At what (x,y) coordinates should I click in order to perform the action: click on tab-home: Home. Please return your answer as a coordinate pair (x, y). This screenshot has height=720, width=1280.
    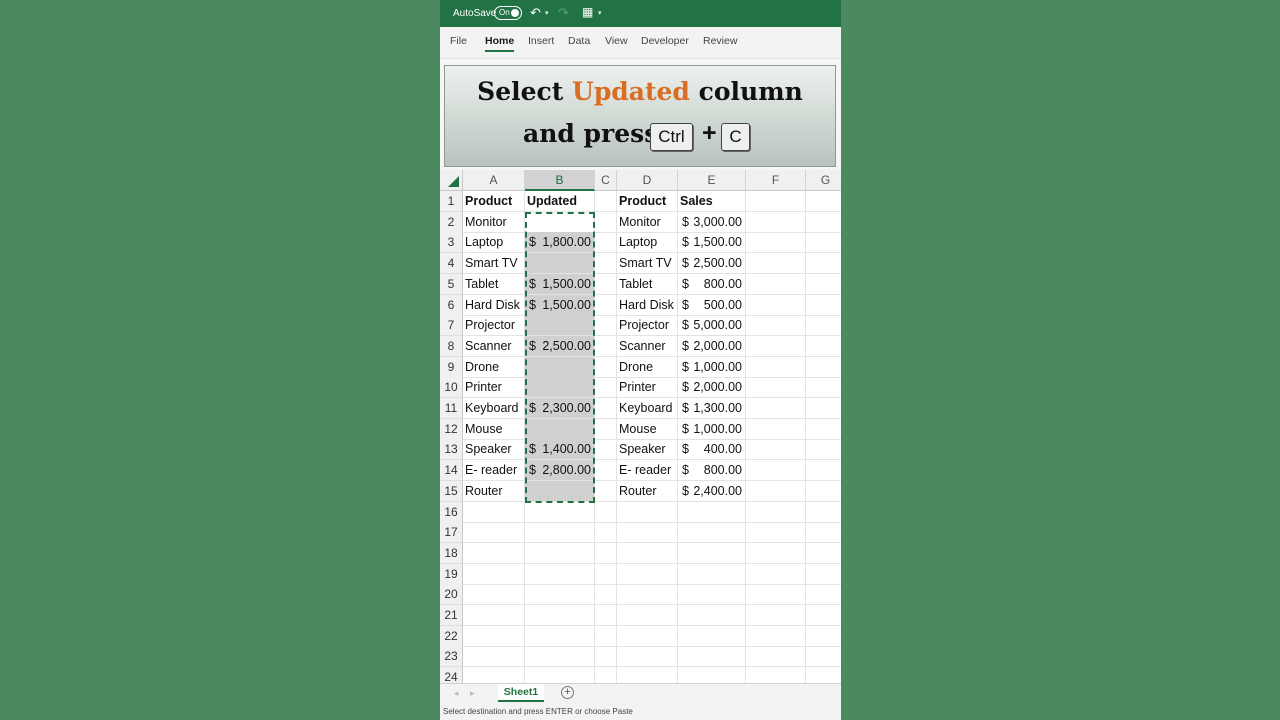
    Looking at the image, I should click on (500, 43).